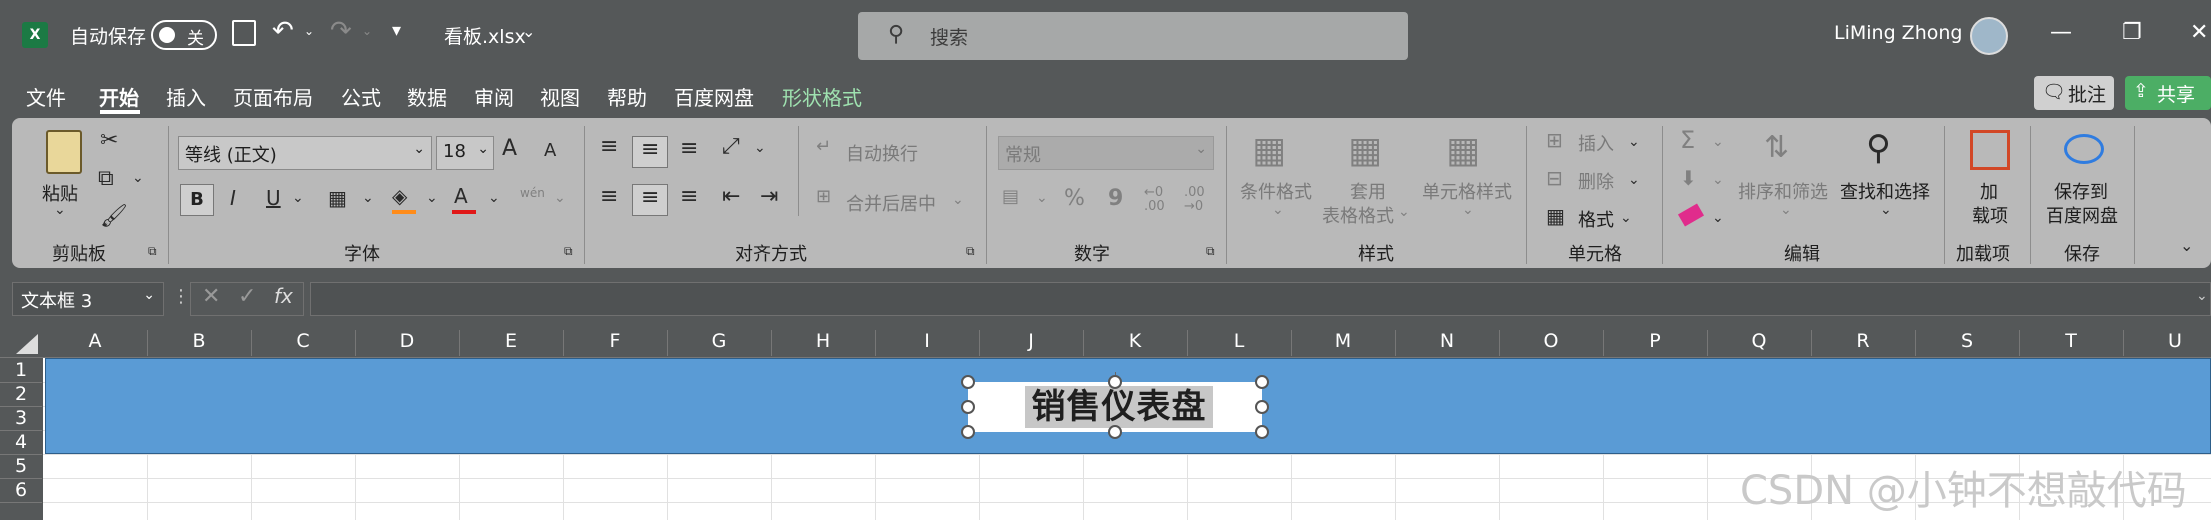  I want to click on file-name: 看板.xlsx, so click(485, 35).